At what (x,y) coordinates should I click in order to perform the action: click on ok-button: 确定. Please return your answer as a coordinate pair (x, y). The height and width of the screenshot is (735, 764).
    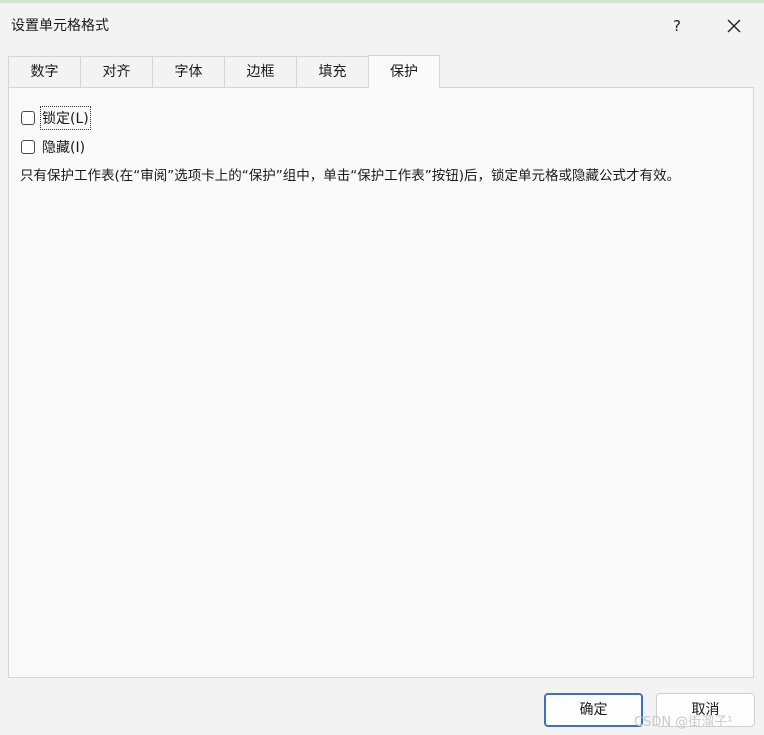
    Looking at the image, I should click on (593, 710).